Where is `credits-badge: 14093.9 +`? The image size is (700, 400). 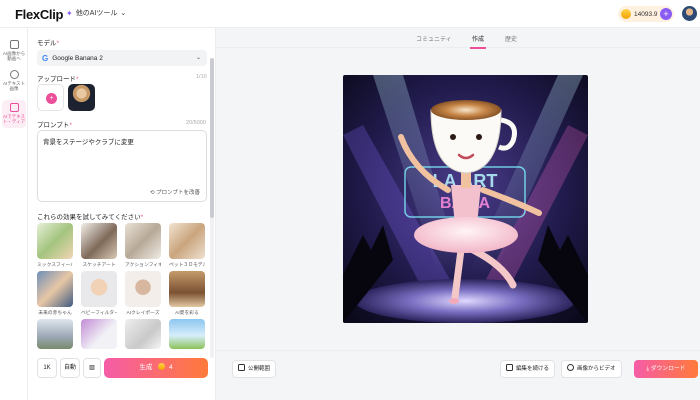
credits-badge: 14093.9 + is located at coordinates (646, 14).